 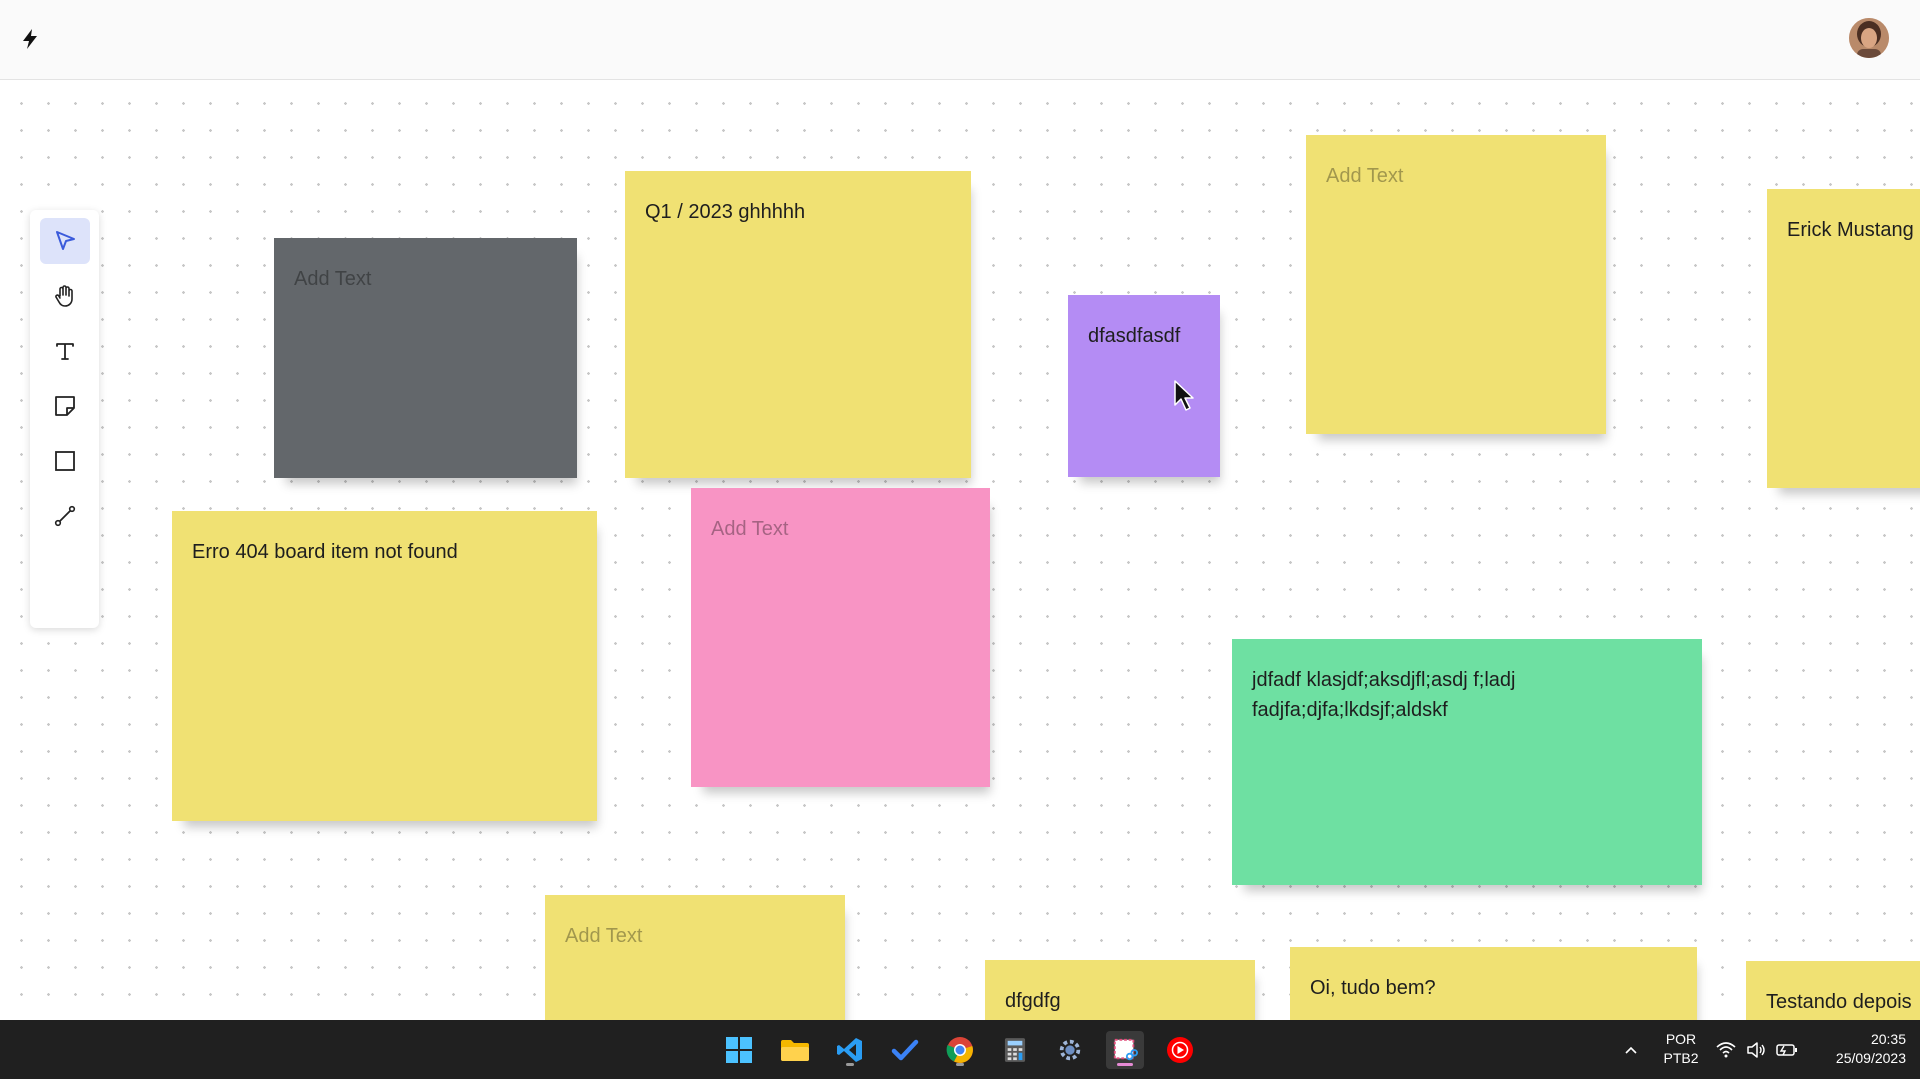 I want to click on folder-icon, so click(x=795, y=1050).